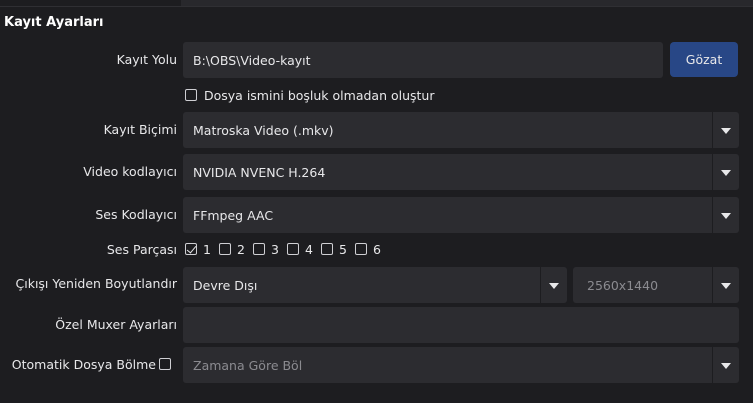 This screenshot has height=403, width=753. What do you see at coordinates (461, 172) in the screenshot?
I see `video-encoder-dropdown: NVIDIA NVENC H.264` at bounding box center [461, 172].